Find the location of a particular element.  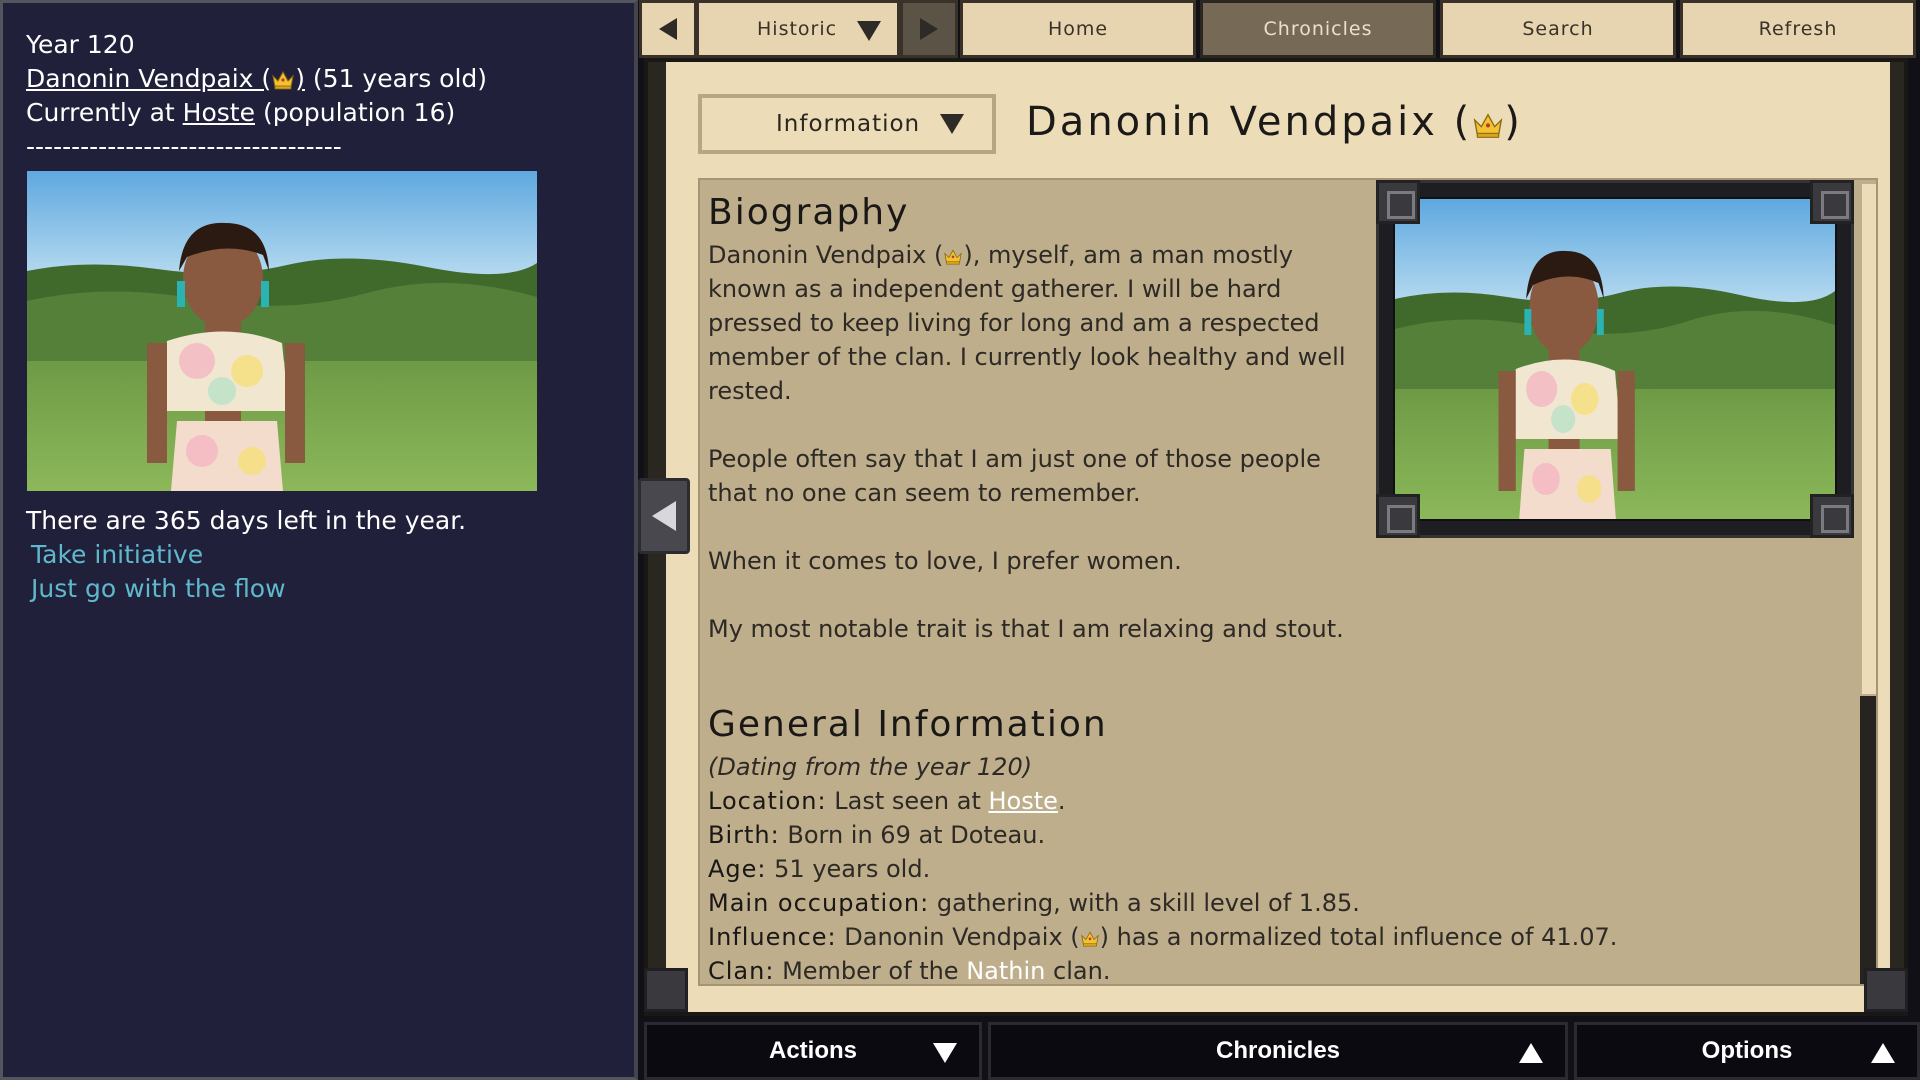

collapse-left-icon is located at coordinates (664, 516).